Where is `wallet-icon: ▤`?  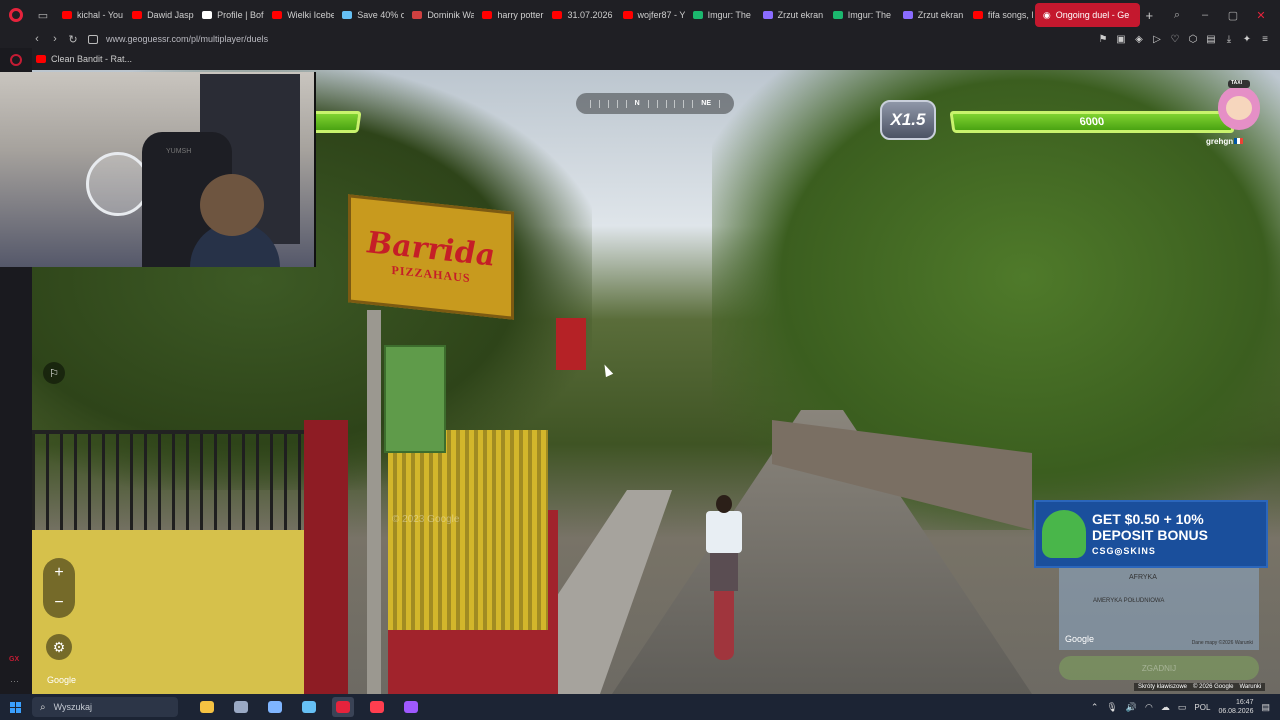
wallet-icon: ▤ is located at coordinates (1211, 39).